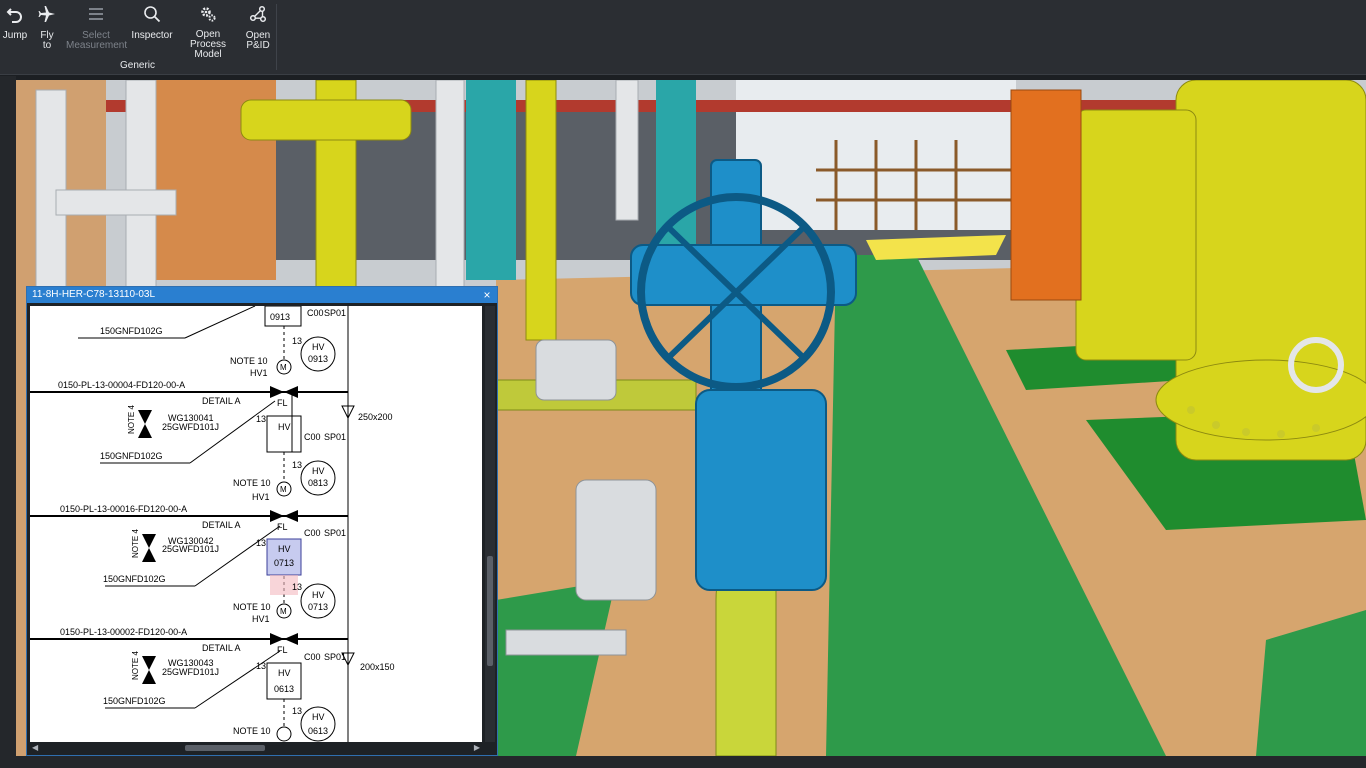 Image resolution: width=1366 pixels, height=768 pixels. I want to click on pid-tag-0613-box: 0613, so click(284, 689).